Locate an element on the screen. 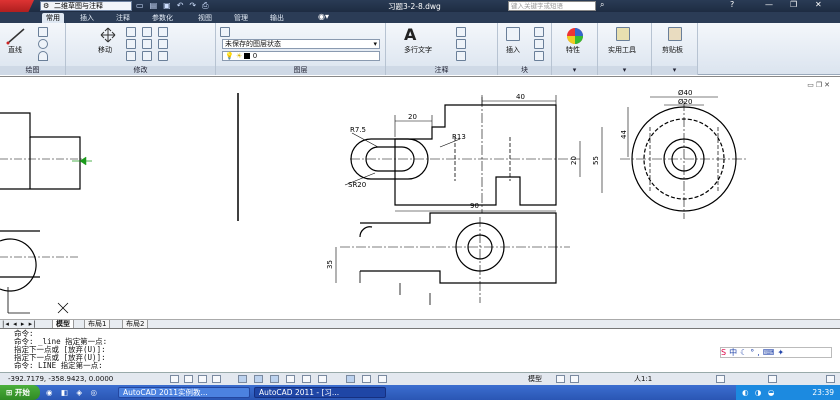  panel-utilities-dropdown: ▾ is located at coordinates (624, 70).